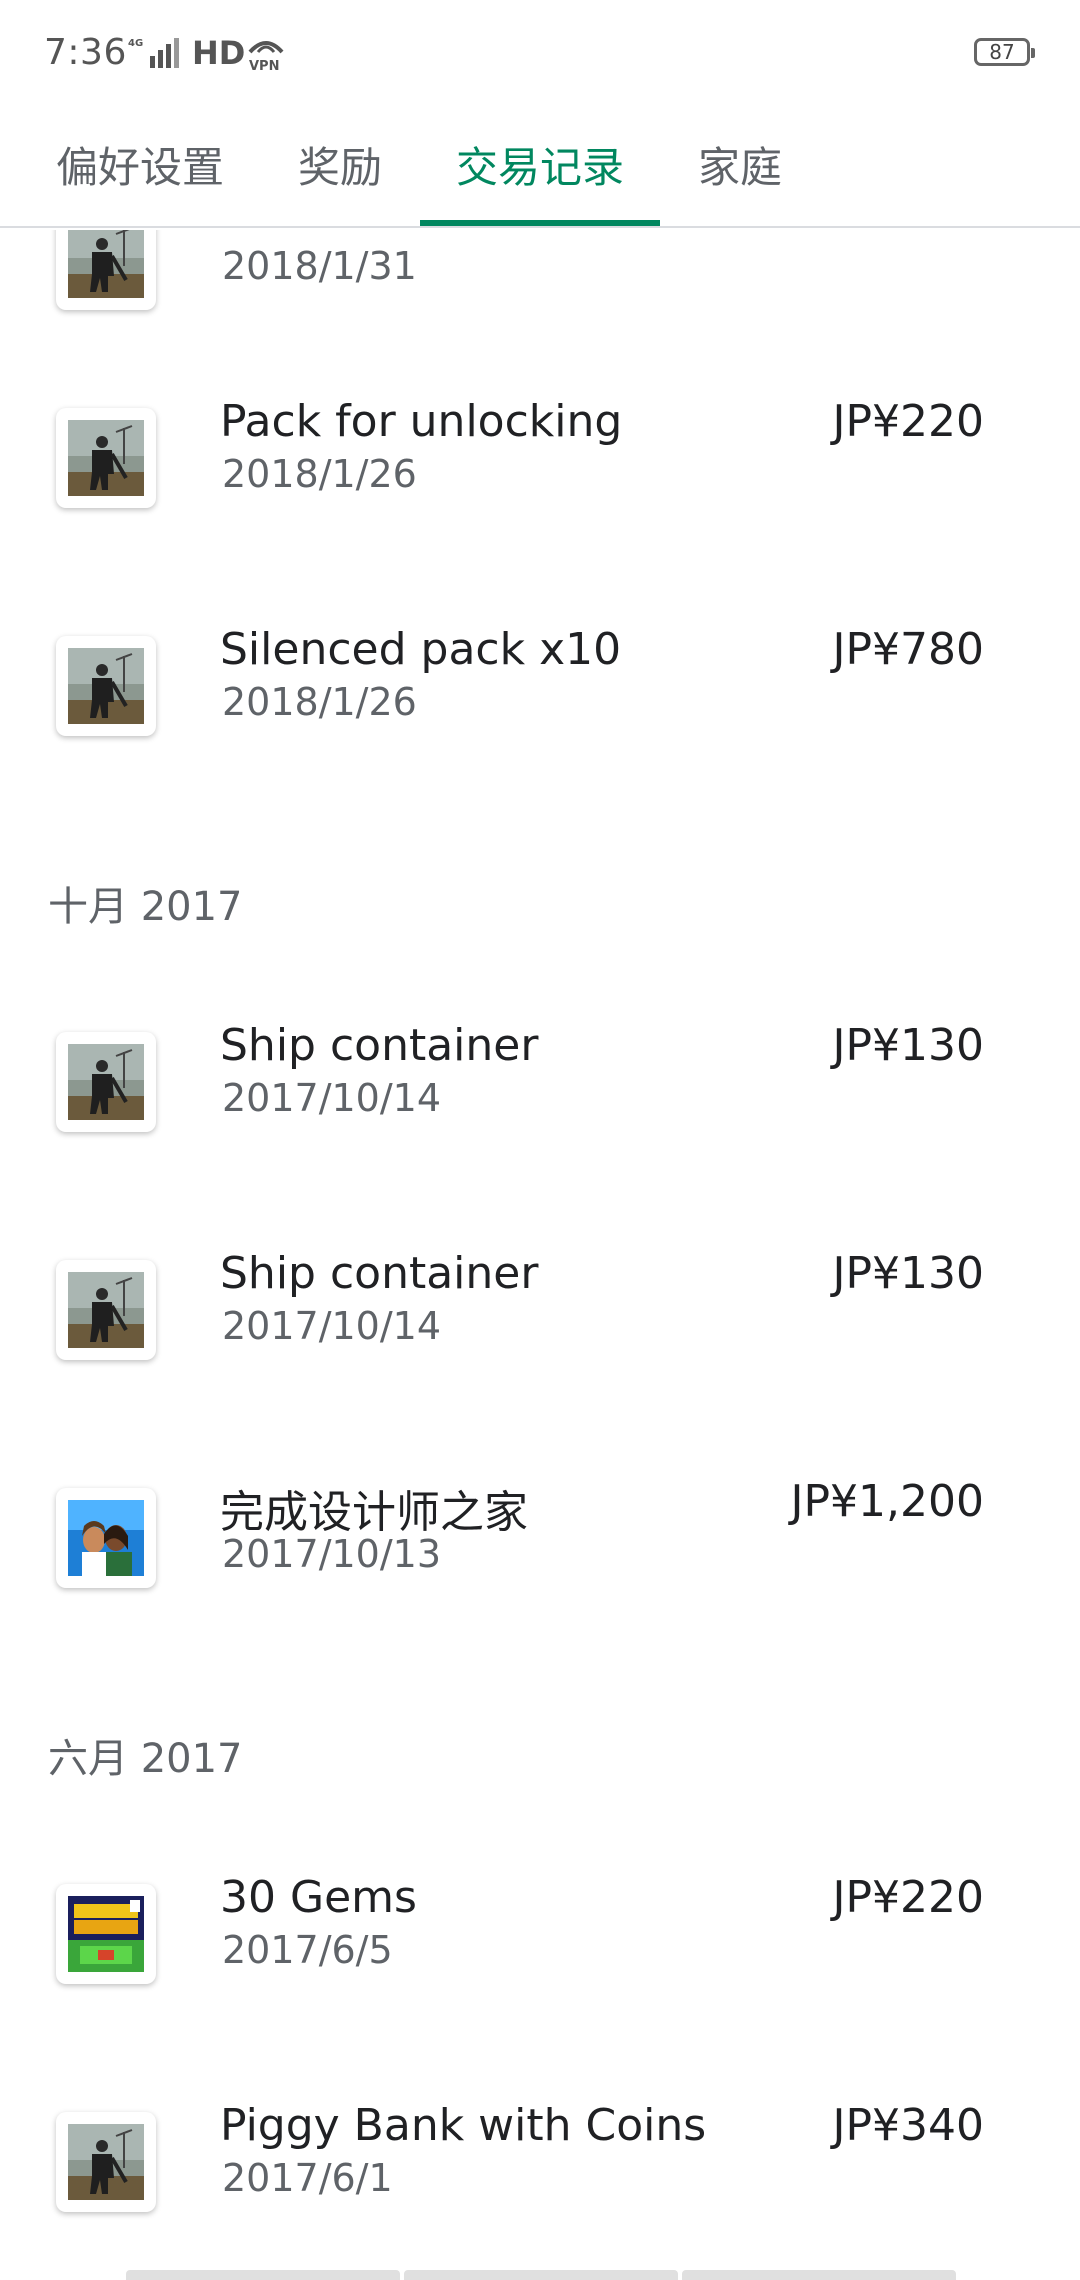  What do you see at coordinates (135, 43) in the screenshot?
I see `network-type: 4G` at bounding box center [135, 43].